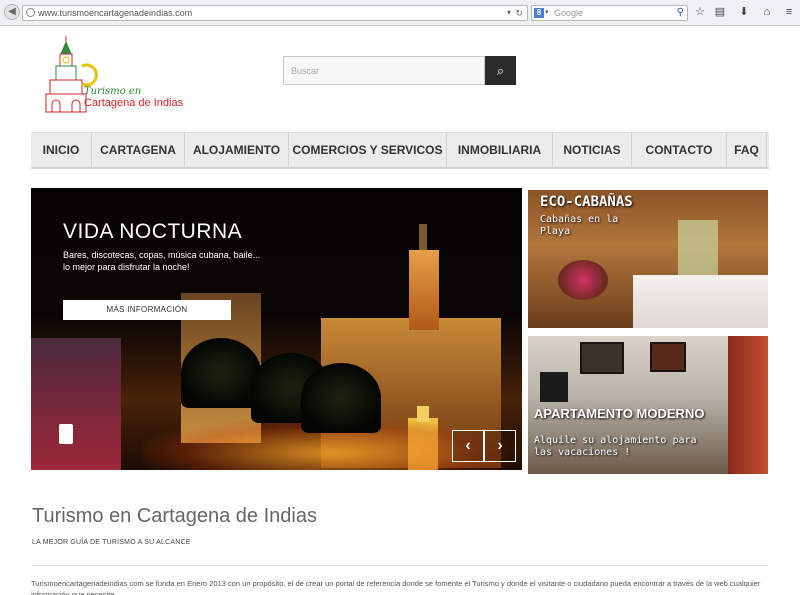 The image size is (800, 595). Describe the element at coordinates (747, 150) in the screenshot. I see `nav-item-faq: FAQ` at that location.